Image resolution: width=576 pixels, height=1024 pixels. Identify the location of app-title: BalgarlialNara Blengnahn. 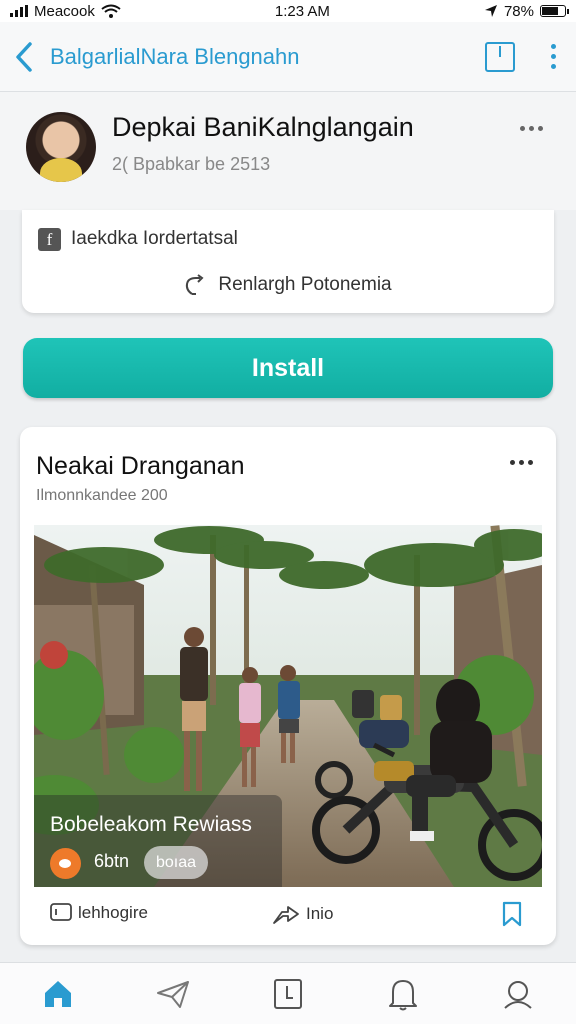
(175, 56).